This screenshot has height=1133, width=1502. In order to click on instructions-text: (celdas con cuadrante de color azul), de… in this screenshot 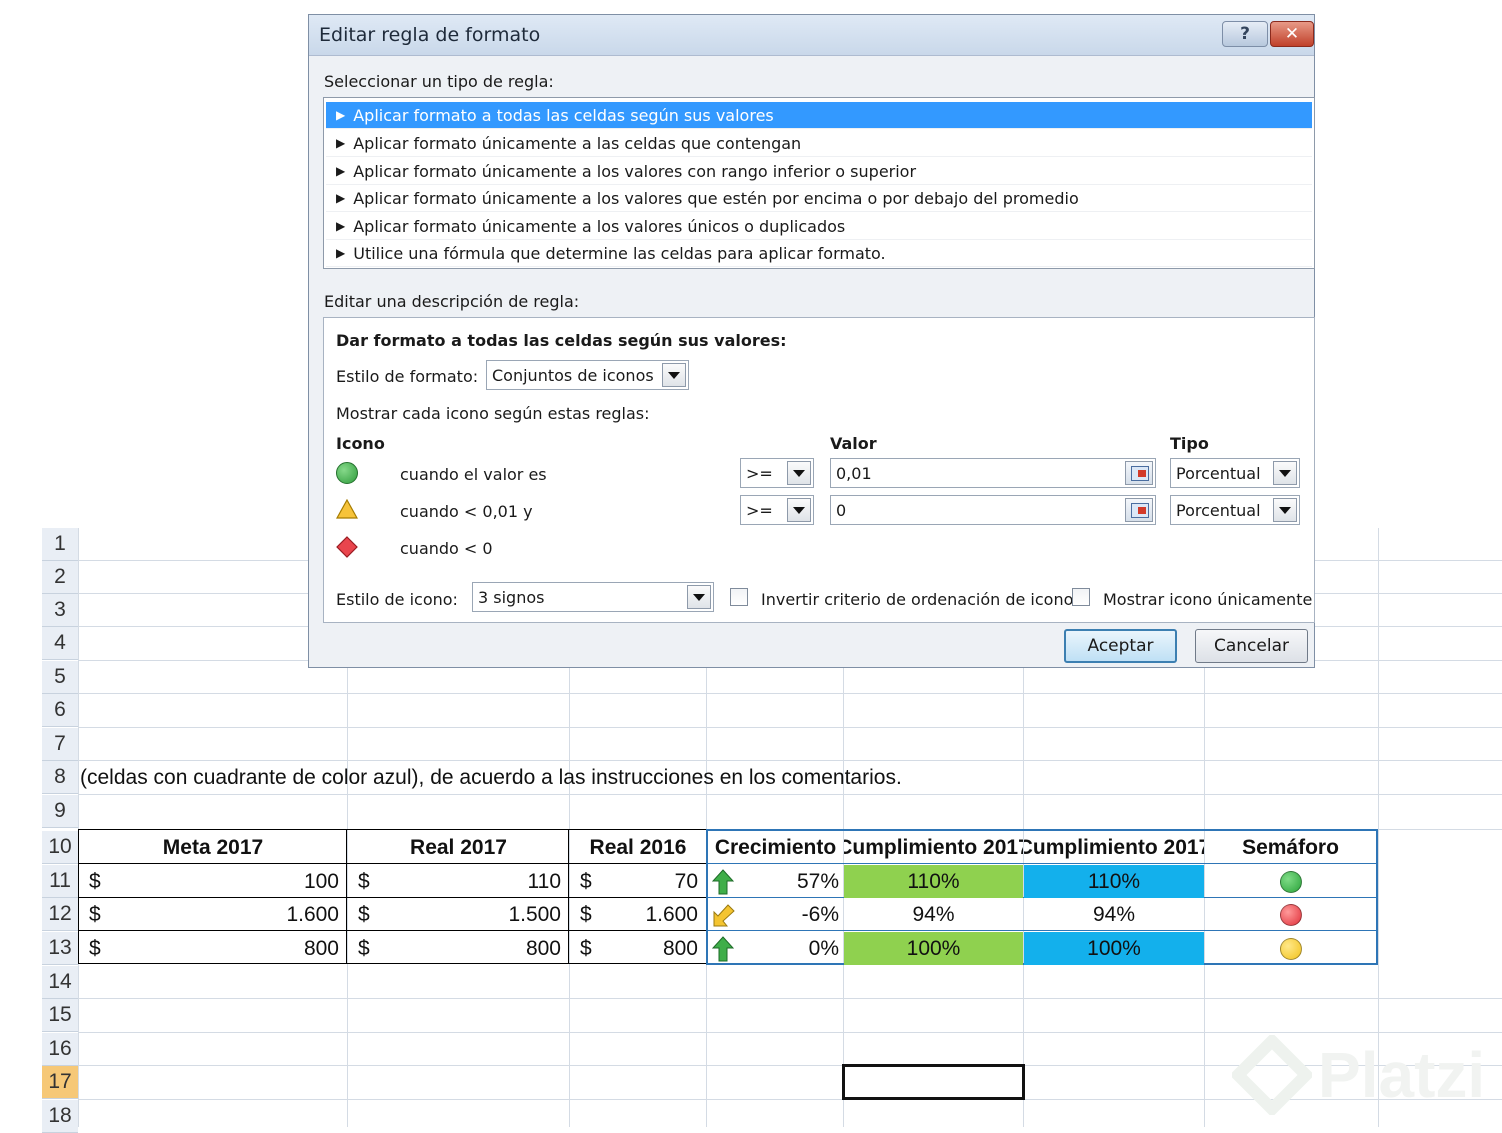, I will do `click(725, 777)`.